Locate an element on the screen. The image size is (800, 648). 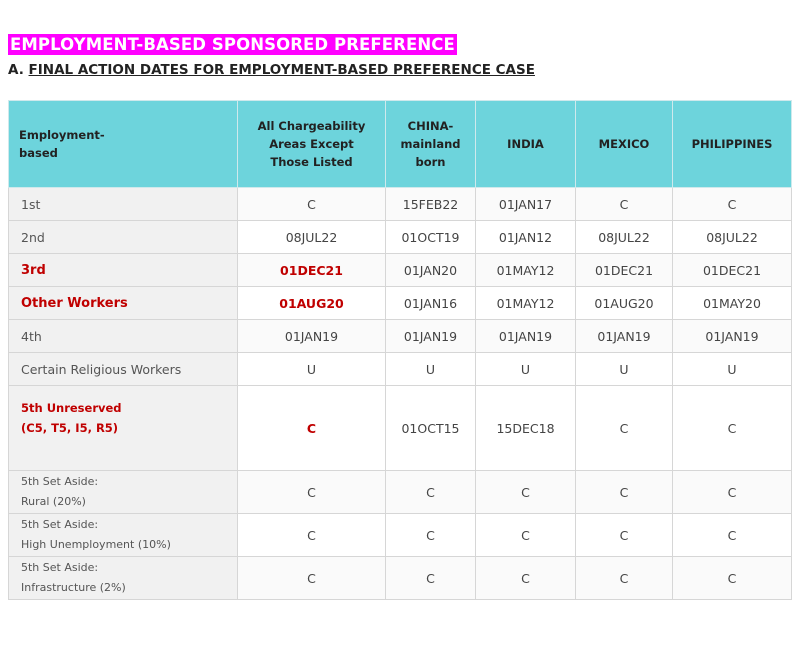
cell-mexico: 08JUL22 is located at coordinates (624, 237).